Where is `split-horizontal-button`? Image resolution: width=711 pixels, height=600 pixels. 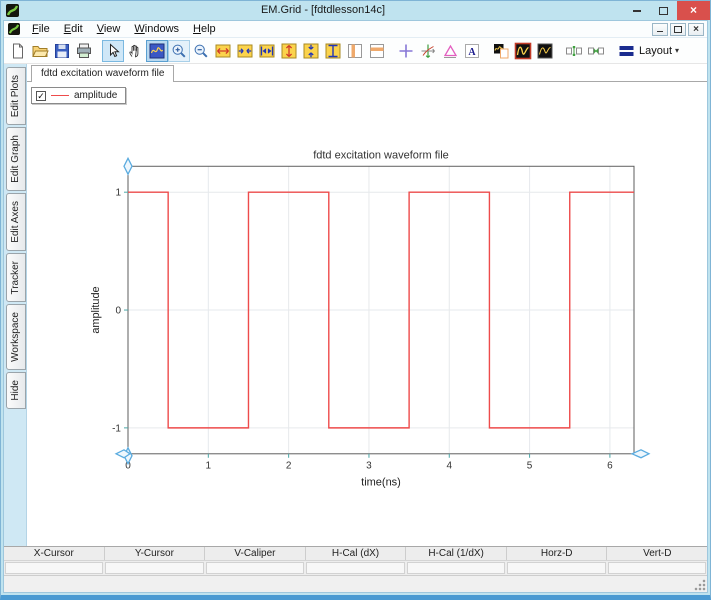
split-horizontal-button is located at coordinates (596, 51).